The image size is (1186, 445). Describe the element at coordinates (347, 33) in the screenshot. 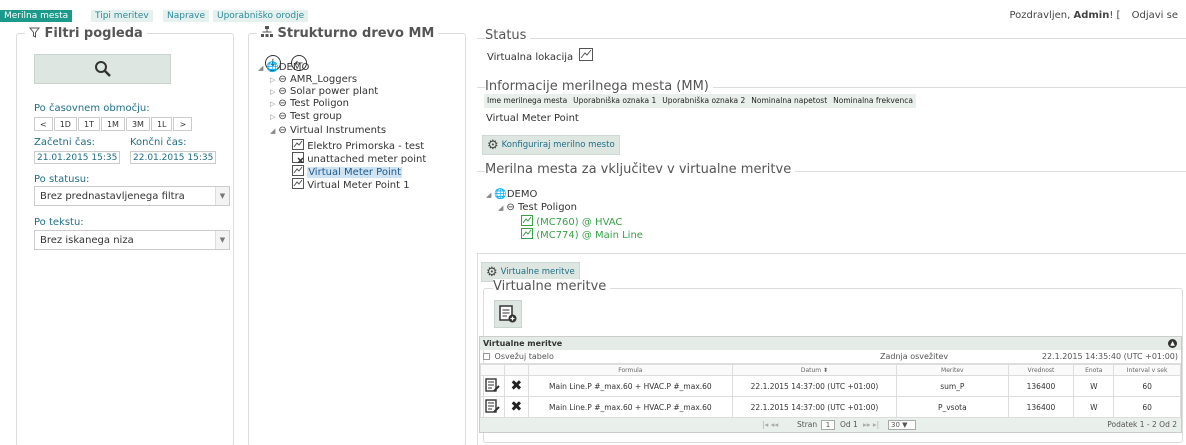

I see `tree-title: Strukturno drevo MM` at that location.